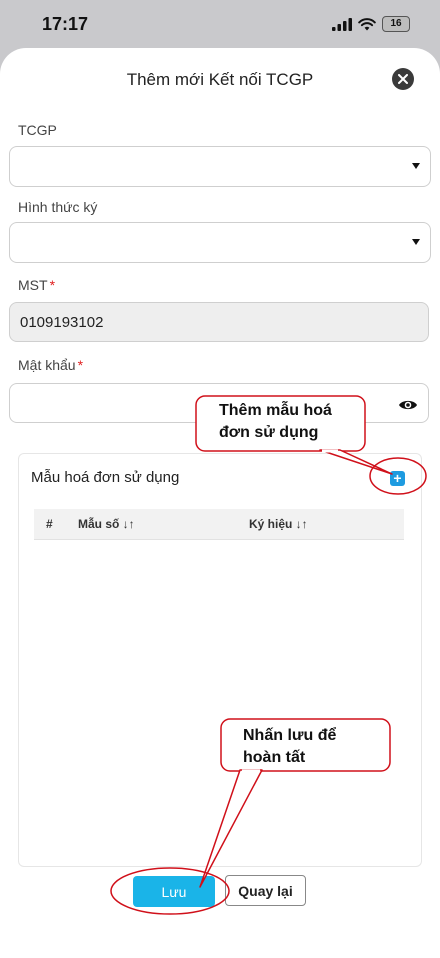 The width and height of the screenshot is (440, 958). I want to click on callout-save-line1: Nhấn lưu để, so click(290, 735).